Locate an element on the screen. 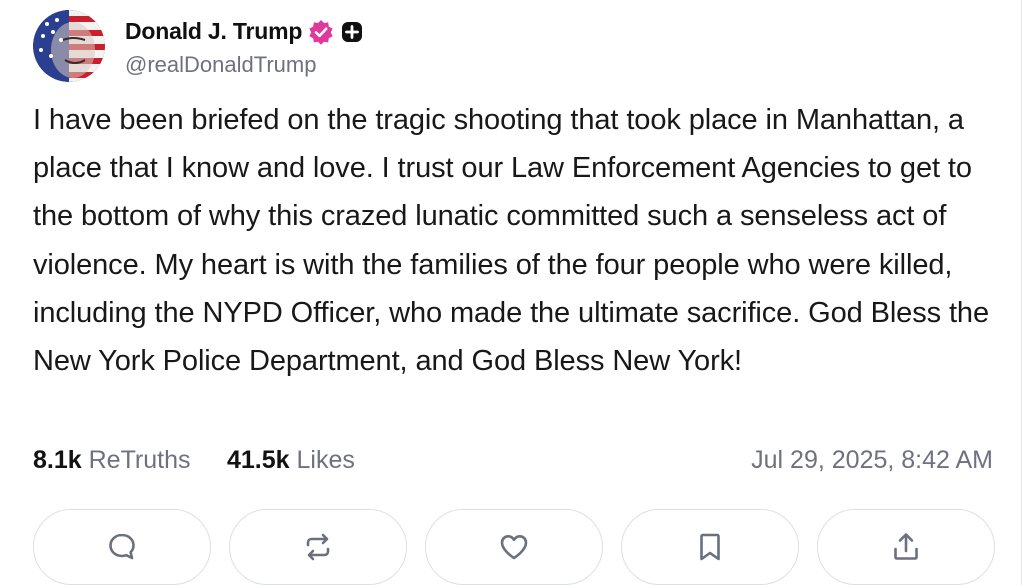  bookmark-icon is located at coordinates (710, 547).